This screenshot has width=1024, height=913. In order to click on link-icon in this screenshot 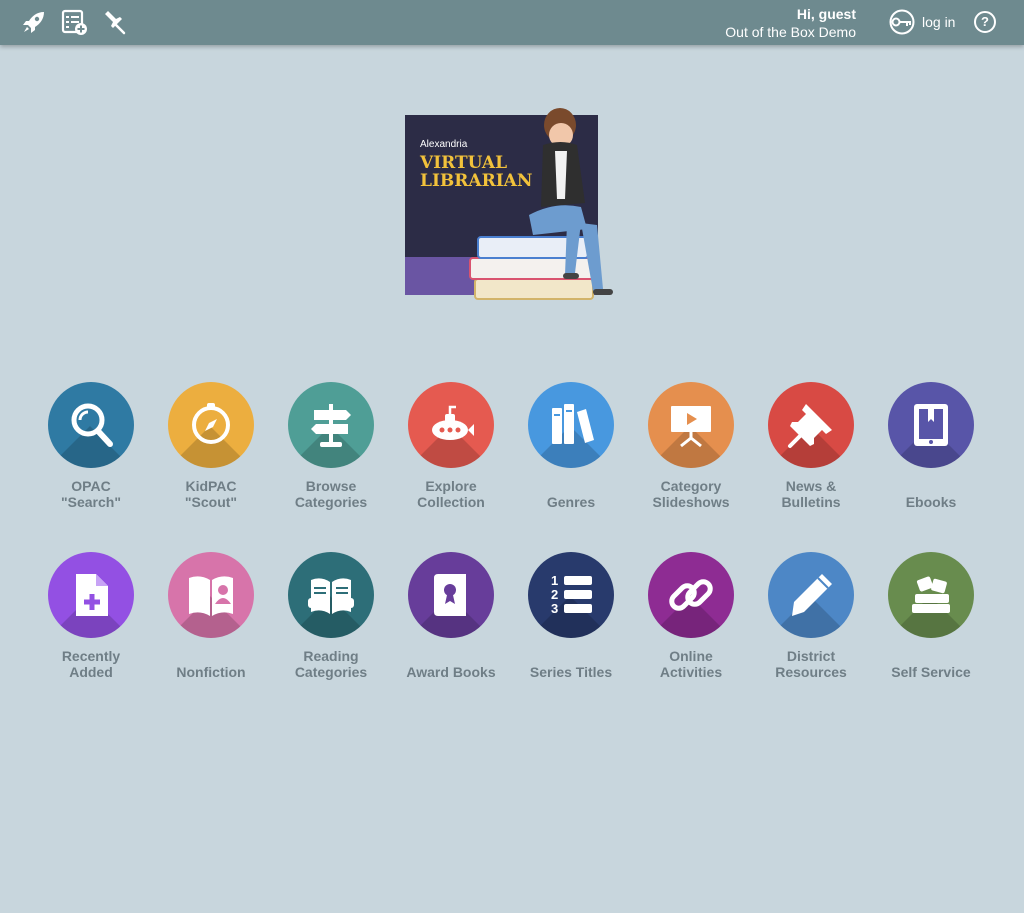, I will do `click(691, 595)`.